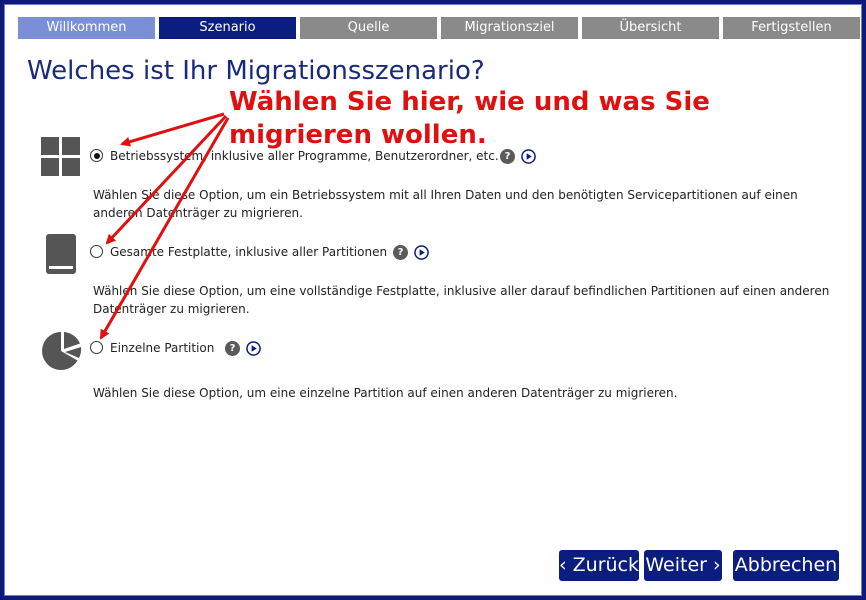  Describe the element at coordinates (164, 226) in the screenshot. I see `annotation-arrows` at that location.